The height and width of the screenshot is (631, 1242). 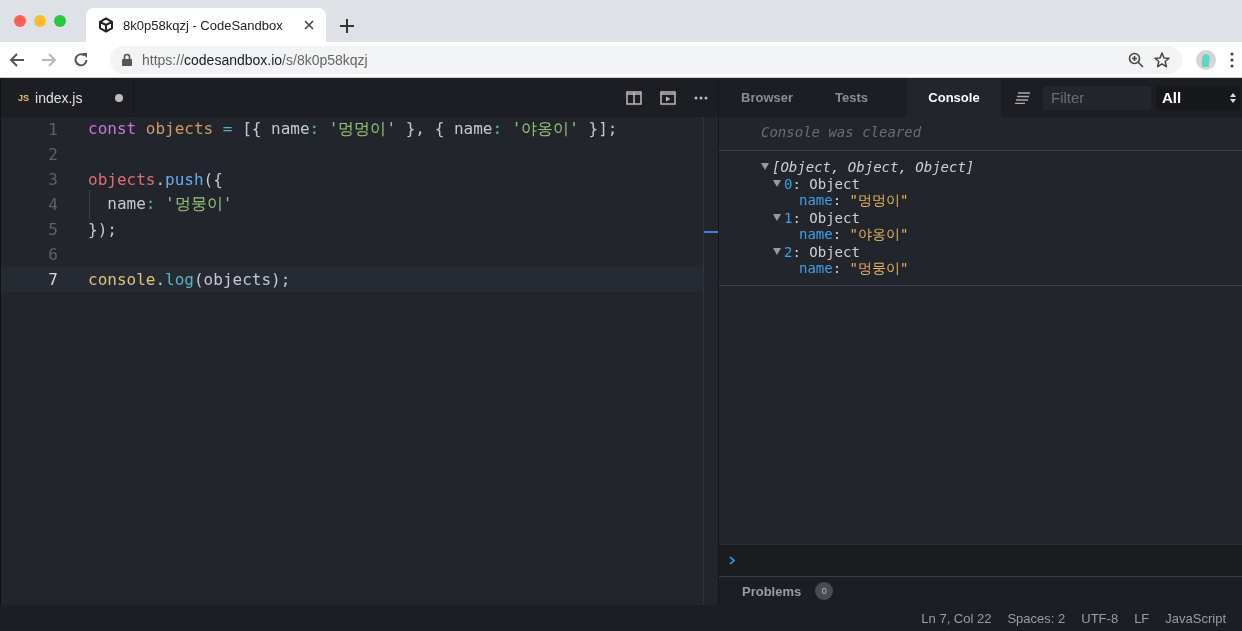 I want to click on log-entry: [Object, Object, Object], so click(x=873, y=166).